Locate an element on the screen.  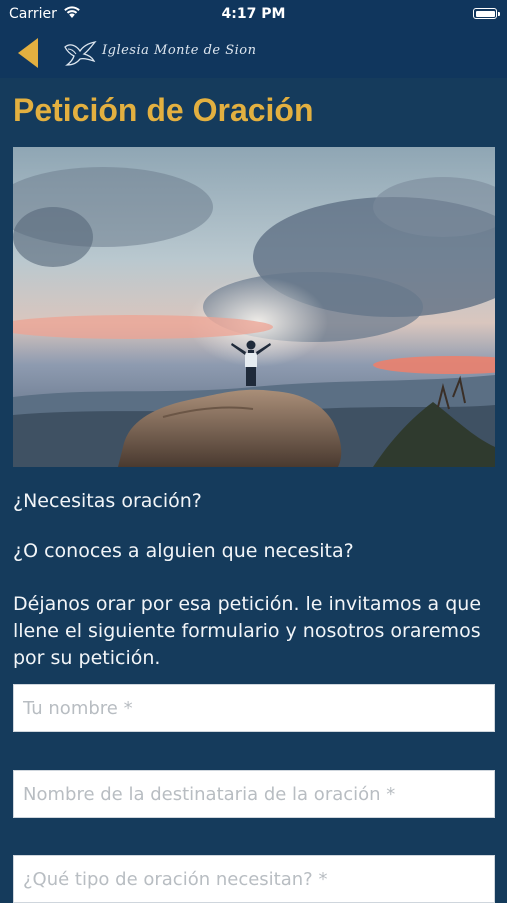
logo-text: Iglesia Monte de Sion is located at coordinates (179, 50).